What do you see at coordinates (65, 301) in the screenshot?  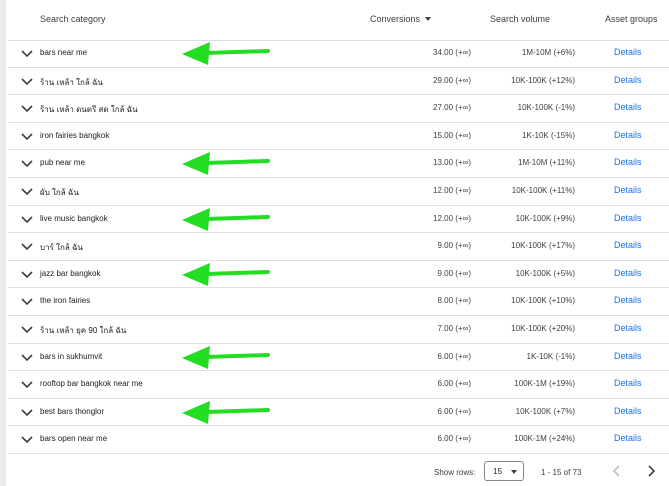 I see `search-category-cell: the iron fairies` at bounding box center [65, 301].